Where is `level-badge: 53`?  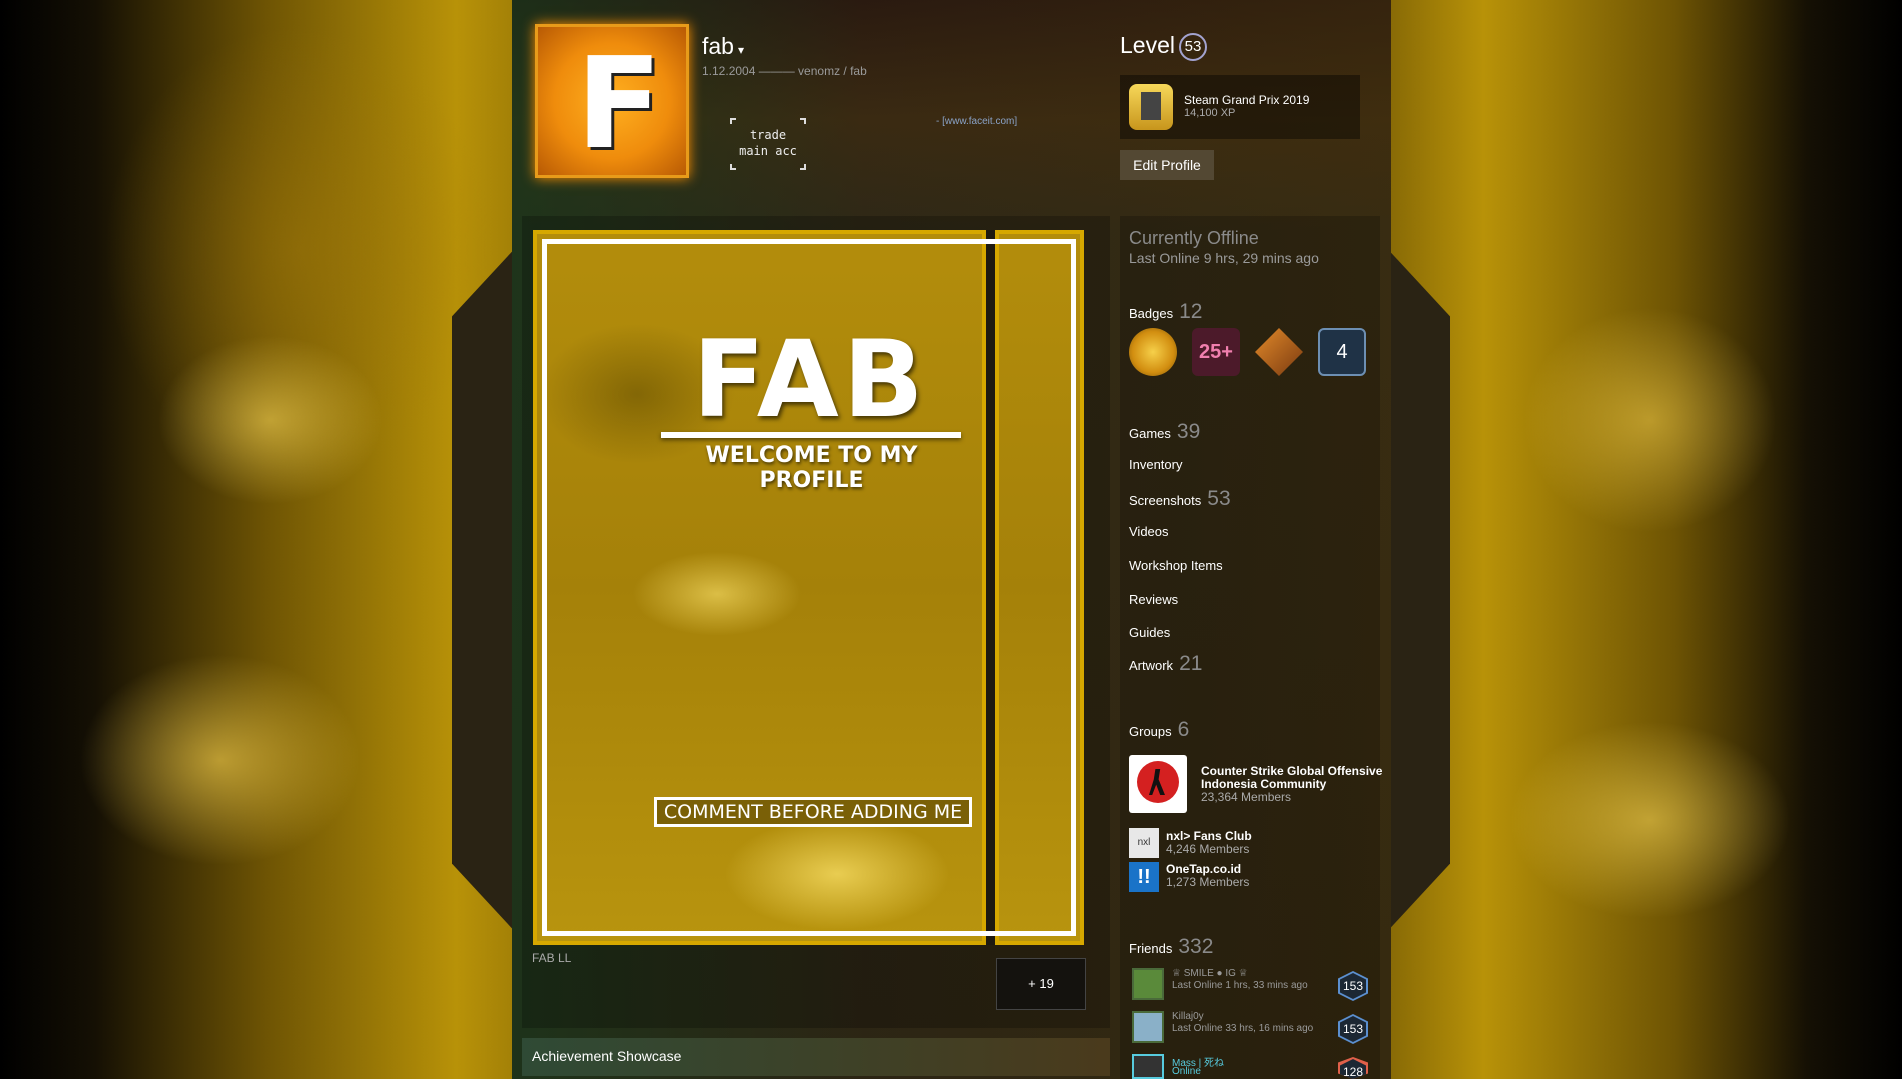 level-badge: 53 is located at coordinates (1192, 46).